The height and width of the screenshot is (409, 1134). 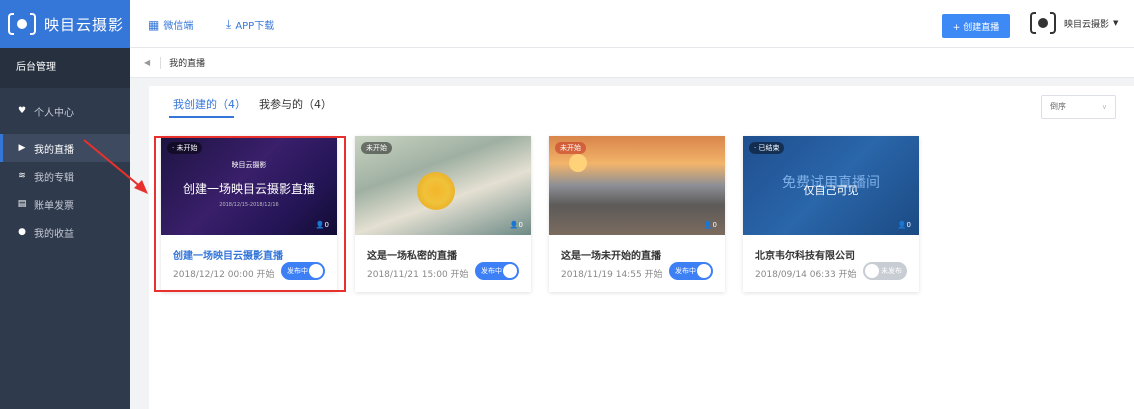 What do you see at coordinates (255, 26) in the screenshot?
I see `app-download-label: APP下载` at bounding box center [255, 26].